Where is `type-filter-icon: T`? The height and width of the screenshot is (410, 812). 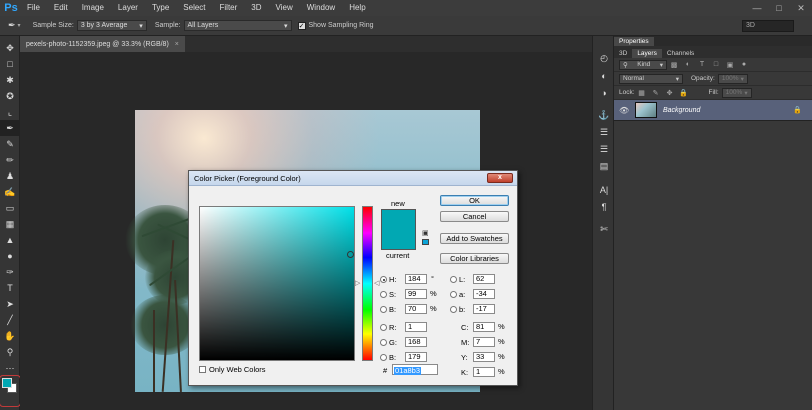 type-filter-icon: T is located at coordinates (702, 65).